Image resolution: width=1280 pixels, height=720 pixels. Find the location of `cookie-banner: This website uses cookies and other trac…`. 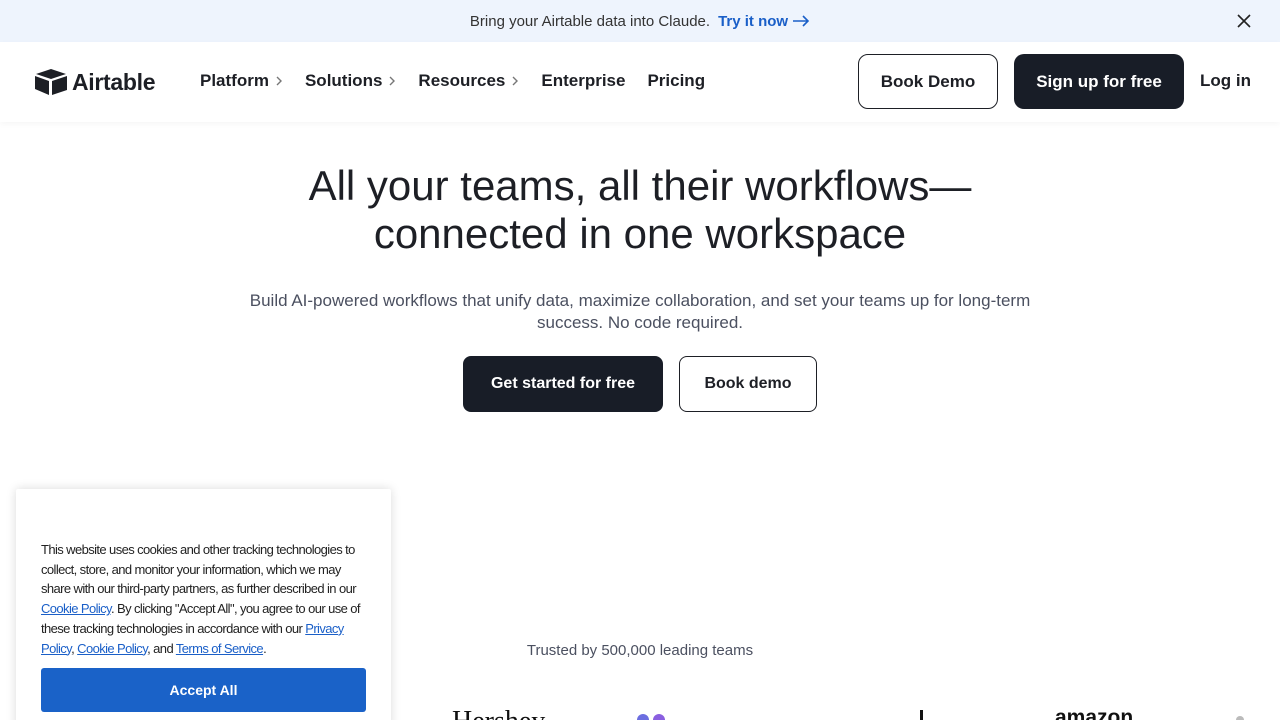

cookie-banner: This website uses cookies and other trac… is located at coordinates (203, 604).